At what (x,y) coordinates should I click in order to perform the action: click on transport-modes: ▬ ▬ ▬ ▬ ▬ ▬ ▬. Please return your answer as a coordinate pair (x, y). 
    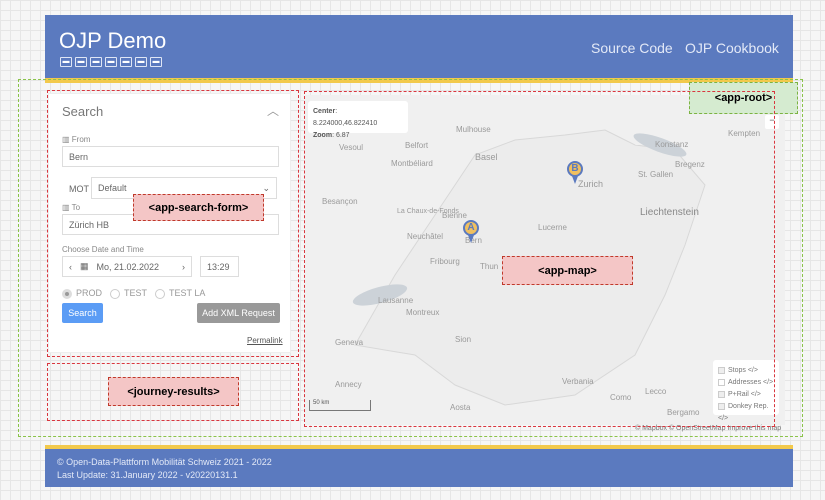
    Looking at the image, I should click on (111, 62).